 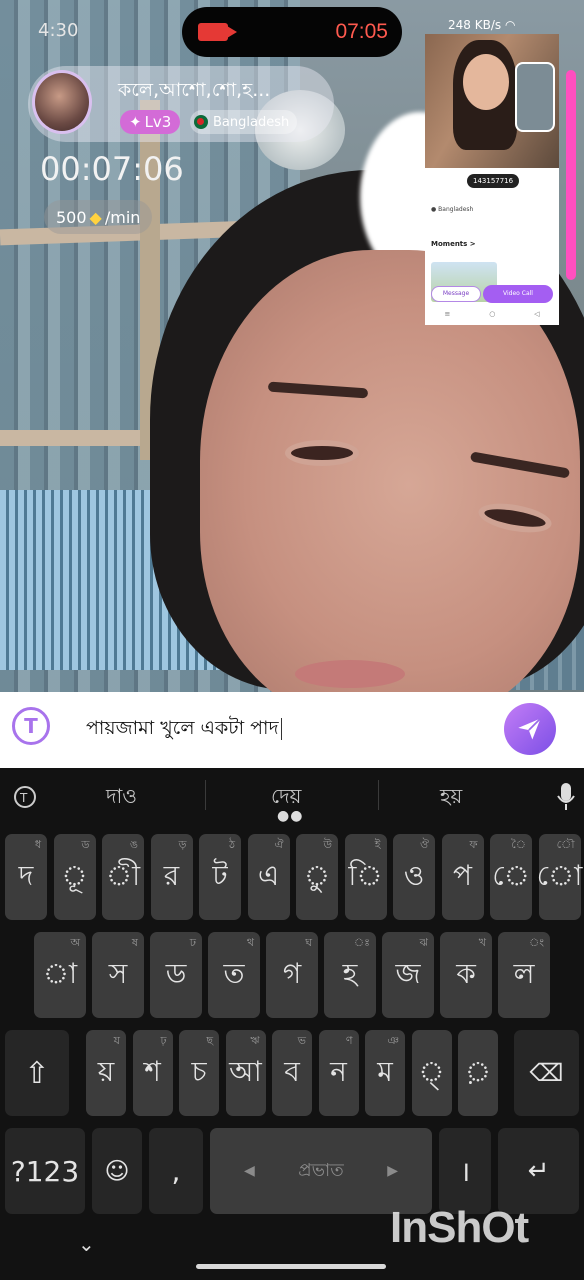 I want to click on suggestion-1: দাও, so click(x=121, y=798).